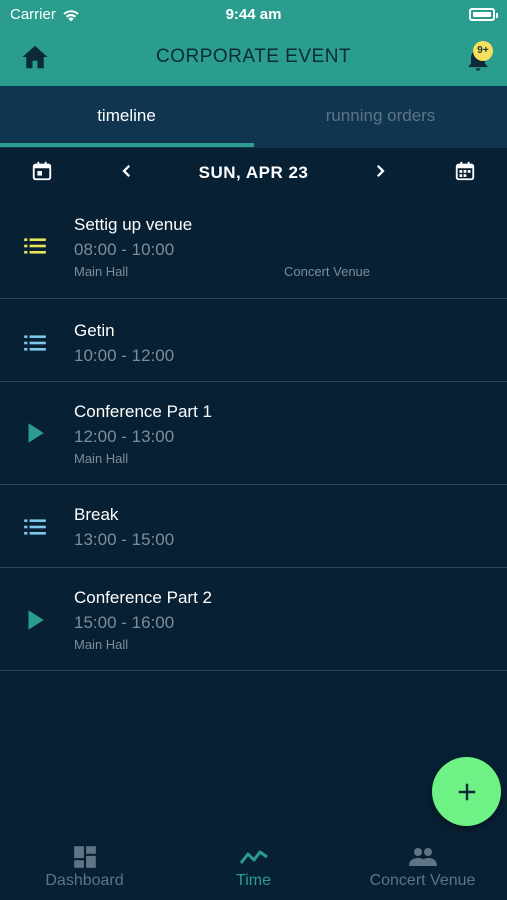 This screenshot has height=900, width=507. I want to click on event-title: Conference Part 1, so click(143, 411).